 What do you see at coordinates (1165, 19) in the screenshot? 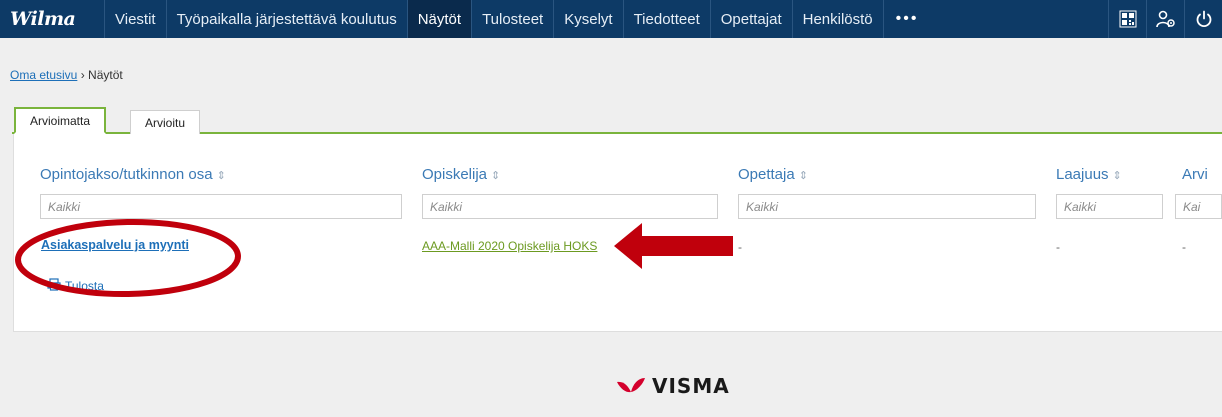
I see `user-settings-icon` at bounding box center [1165, 19].